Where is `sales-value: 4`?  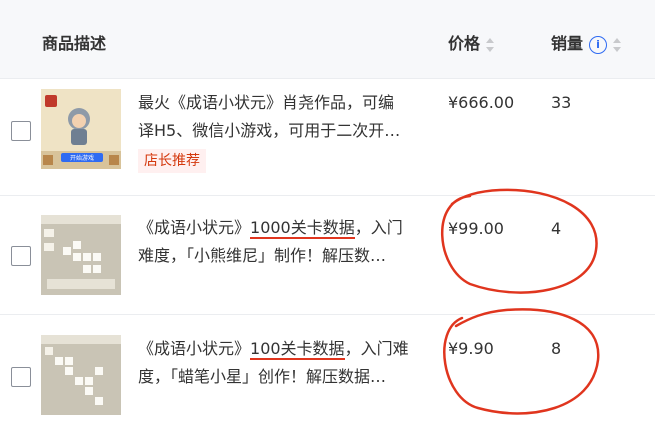 sales-value: 4 is located at coordinates (556, 228).